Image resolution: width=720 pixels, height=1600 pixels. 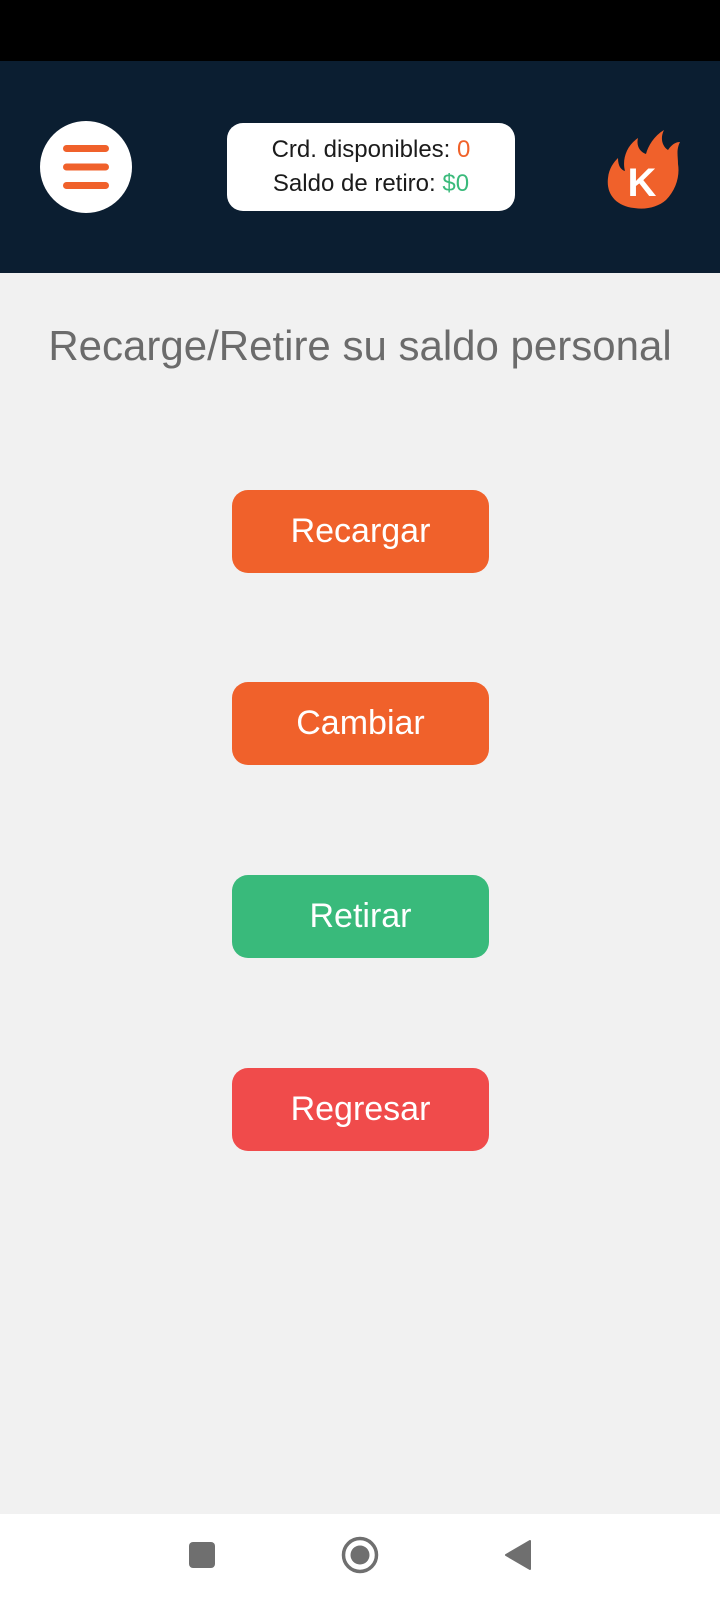 What do you see at coordinates (642, 183) in the screenshot?
I see `logo-letter: K` at bounding box center [642, 183].